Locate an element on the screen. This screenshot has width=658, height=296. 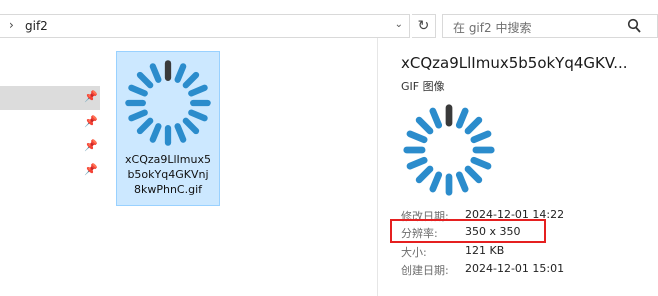
resolution-highlight-box is located at coordinates (468, 231).